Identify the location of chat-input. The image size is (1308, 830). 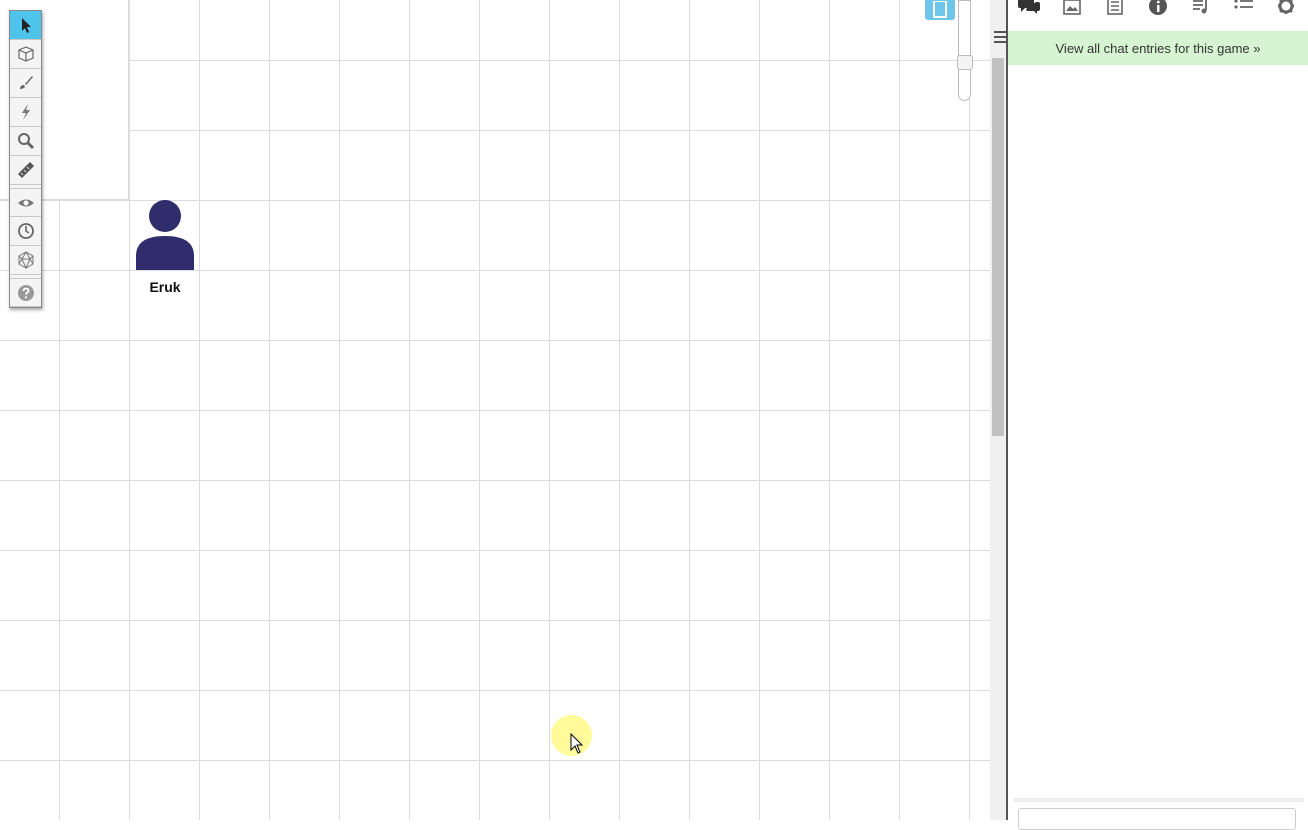
(1157, 819).